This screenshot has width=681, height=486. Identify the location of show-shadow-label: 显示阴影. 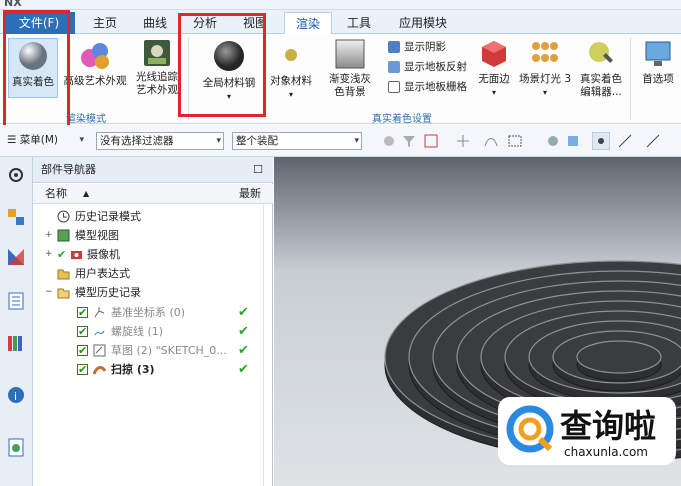
(425, 47).